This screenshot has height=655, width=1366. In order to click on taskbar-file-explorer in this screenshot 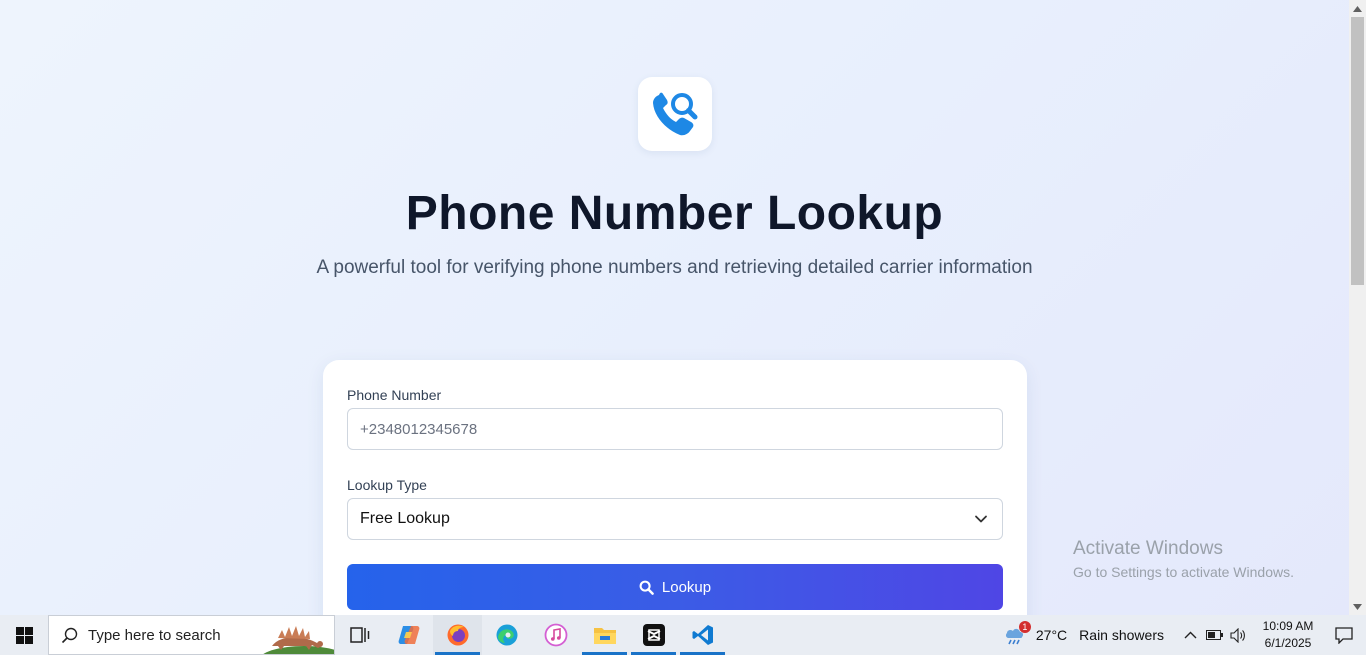, I will do `click(604, 635)`.